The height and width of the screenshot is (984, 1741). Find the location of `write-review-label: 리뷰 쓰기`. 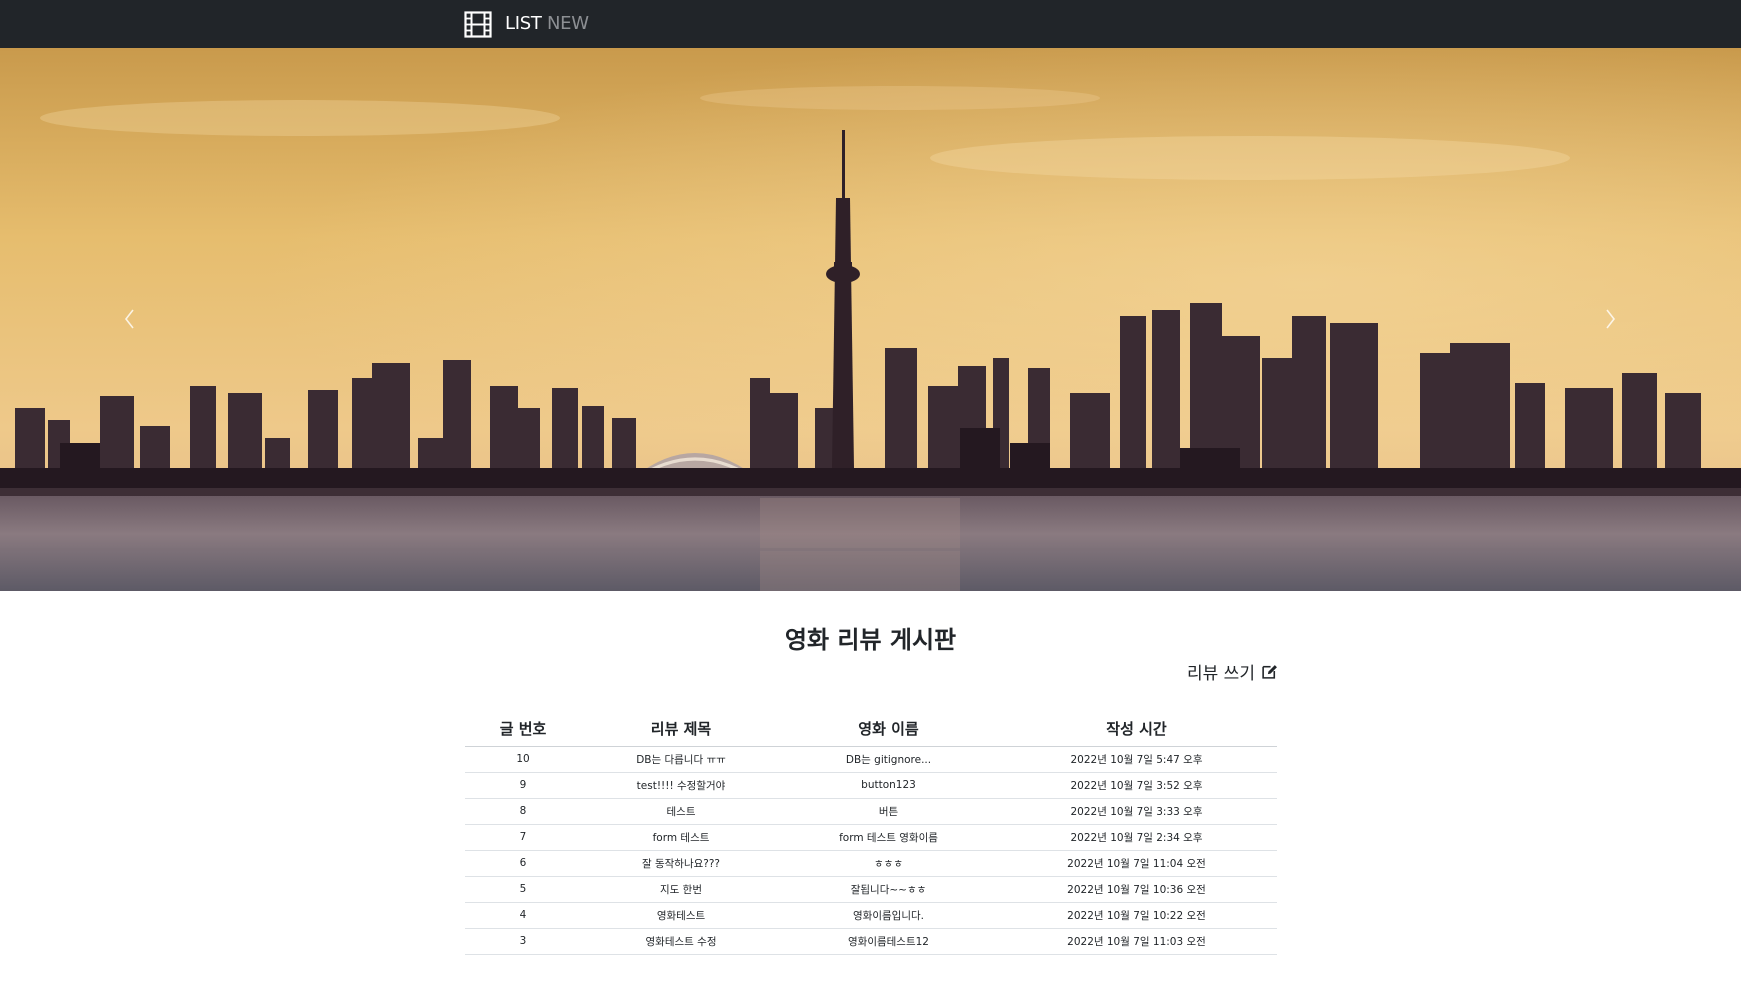

write-review-label: 리뷰 쓰기 is located at coordinates (1221, 673).